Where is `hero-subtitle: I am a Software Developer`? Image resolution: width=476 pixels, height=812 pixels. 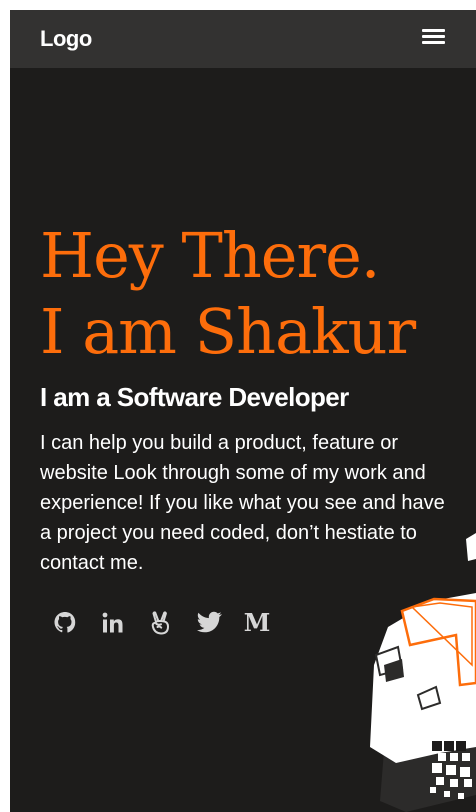 hero-subtitle: I am a Software Developer is located at coordinates (194, 397).